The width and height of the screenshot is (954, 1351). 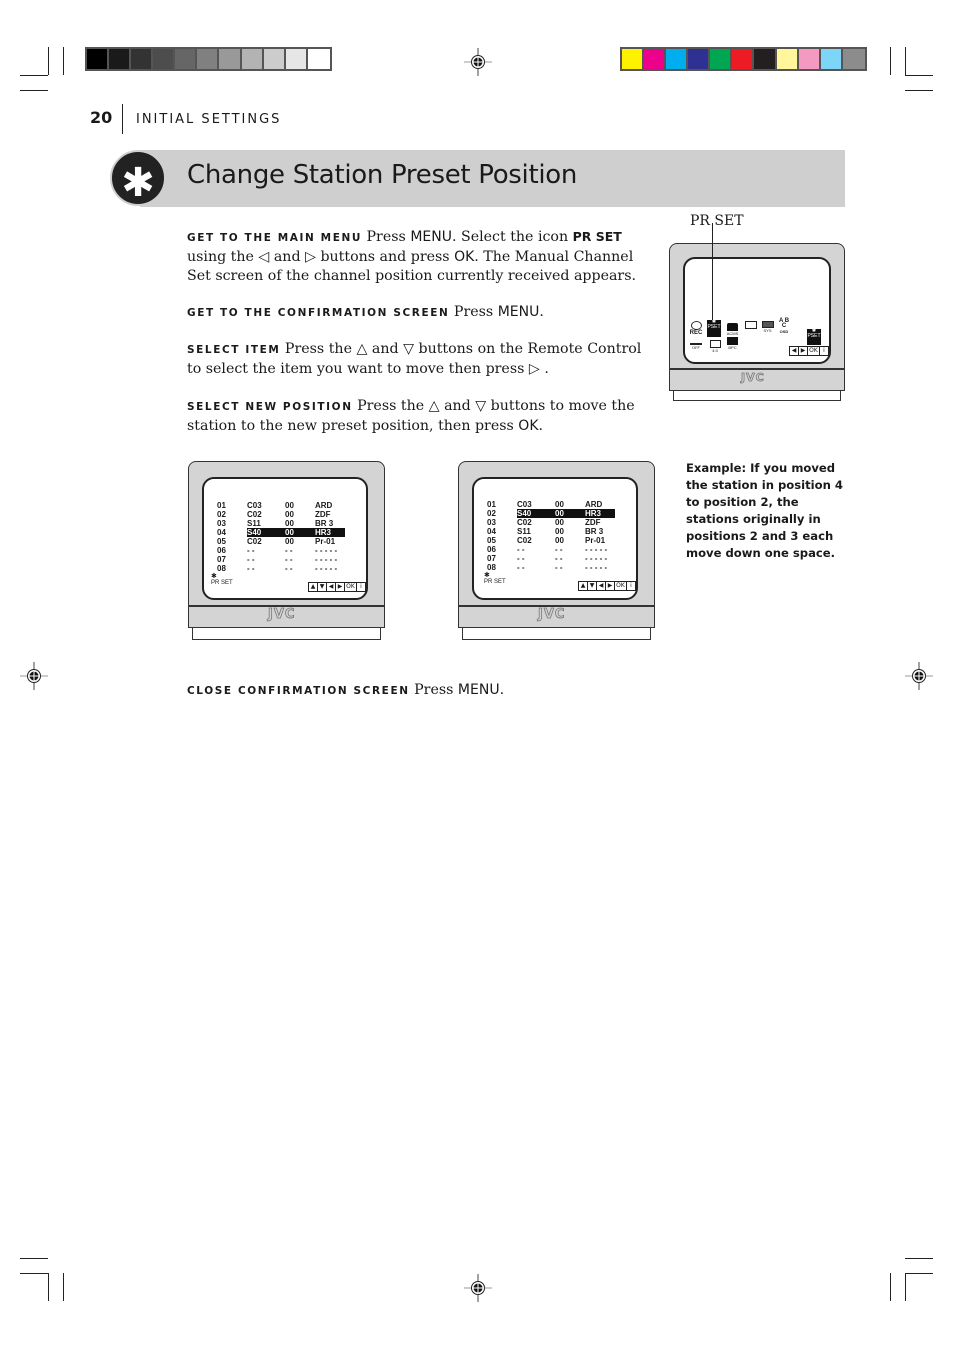 What do you see at coordinates (221, 568) in the screenshot?
I see `position-cell: 08` at bounding box center [221, 568].